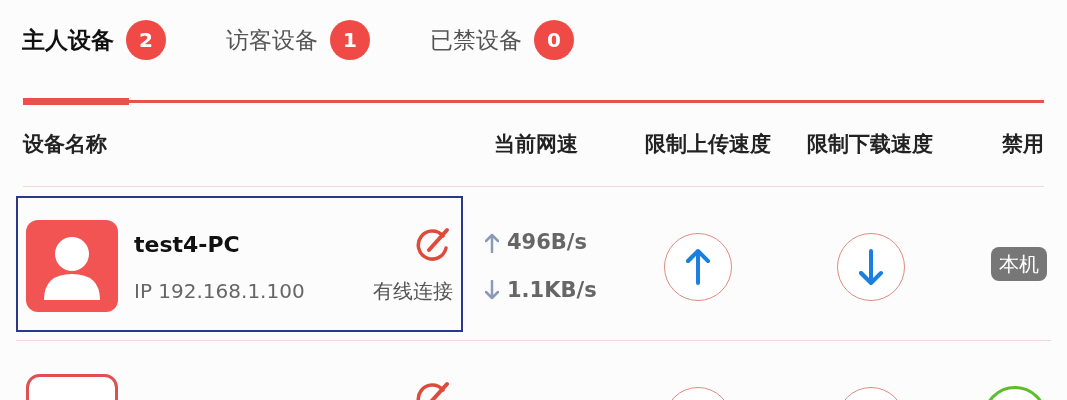 This screenshot has width=1067, height=400. What do you see at coordinates (552, 290) in the screenshot?
I see `download-speed: 1.1KB/s` at bounding box center [552, 290].